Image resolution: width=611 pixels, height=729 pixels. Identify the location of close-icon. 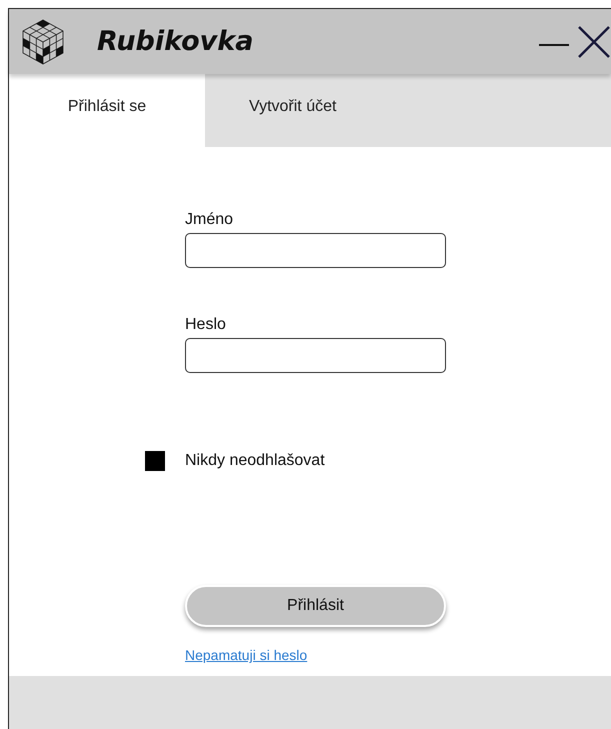
(594, 41).